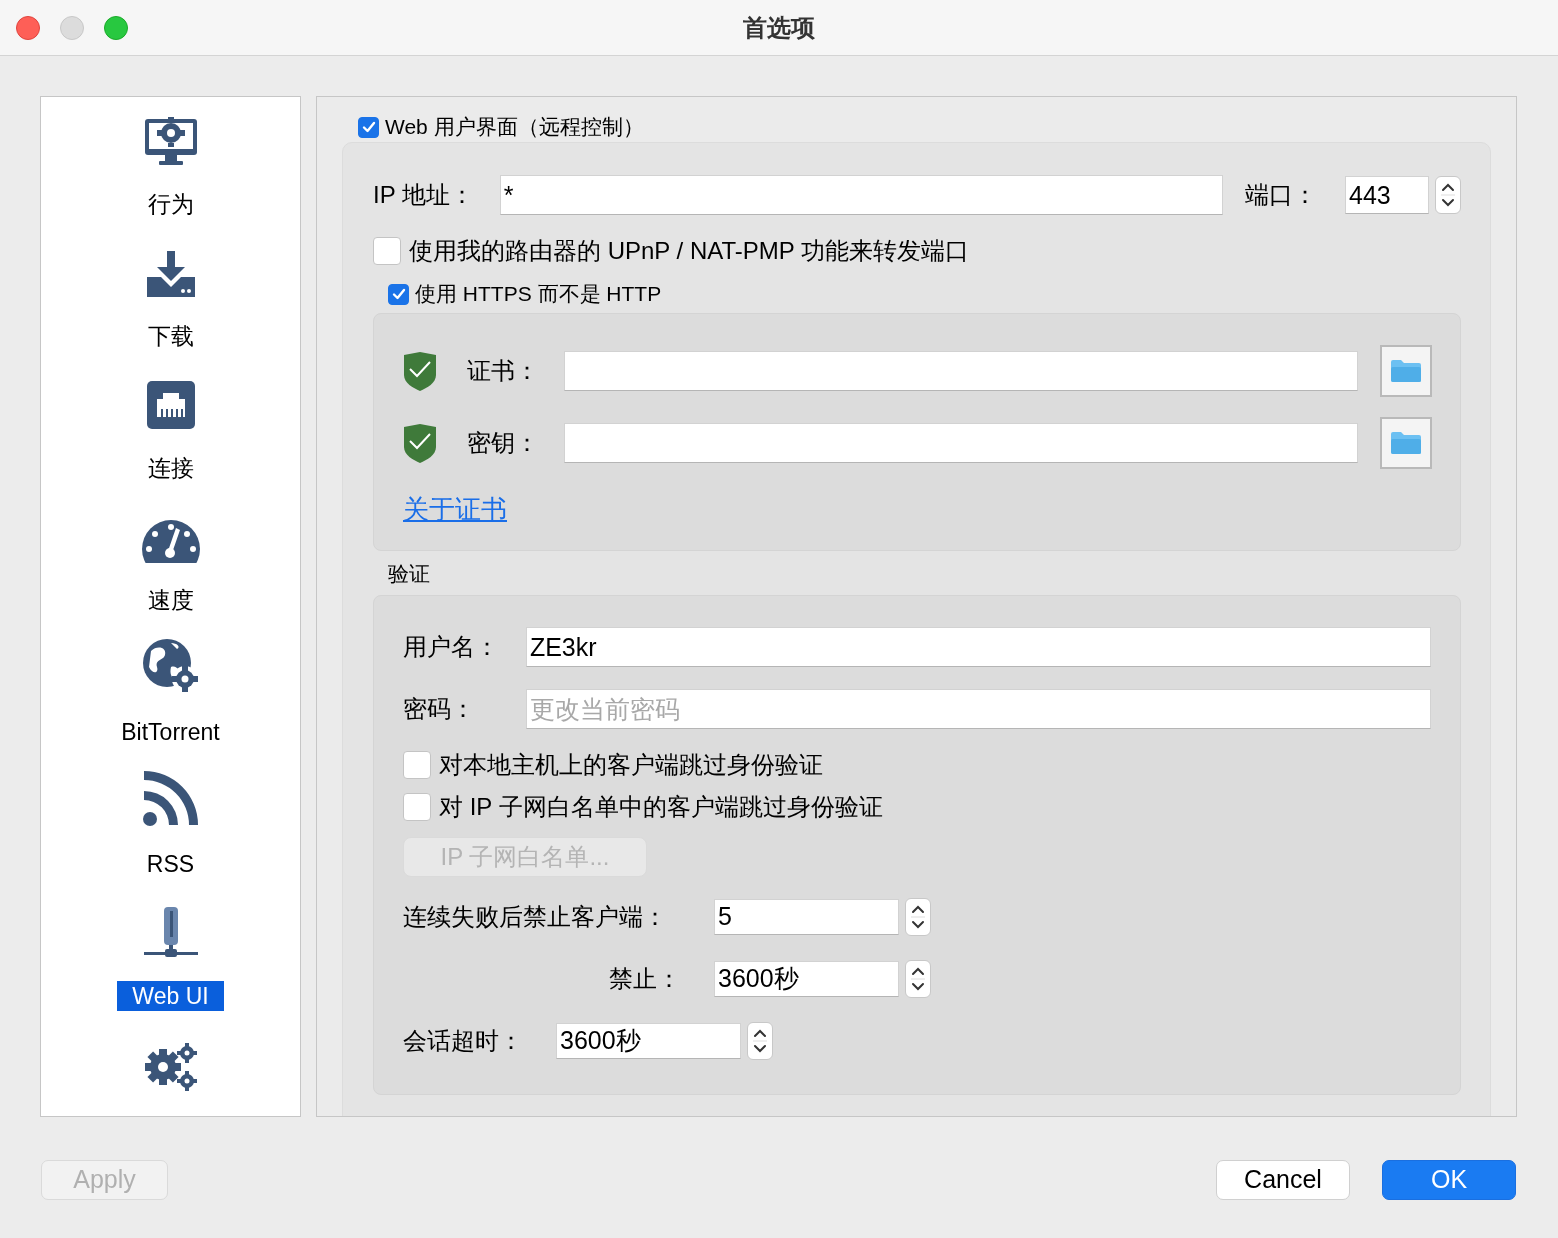  Describe the element at coordinates (861, 195) in the screenshot. I see `ip-address-field: *` at that location.